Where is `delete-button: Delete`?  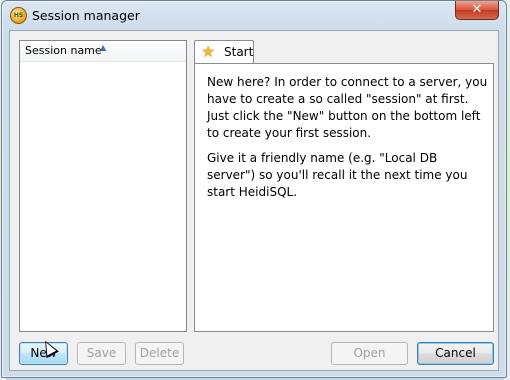 delete-button: Delete is located at coordinates (159, 353).